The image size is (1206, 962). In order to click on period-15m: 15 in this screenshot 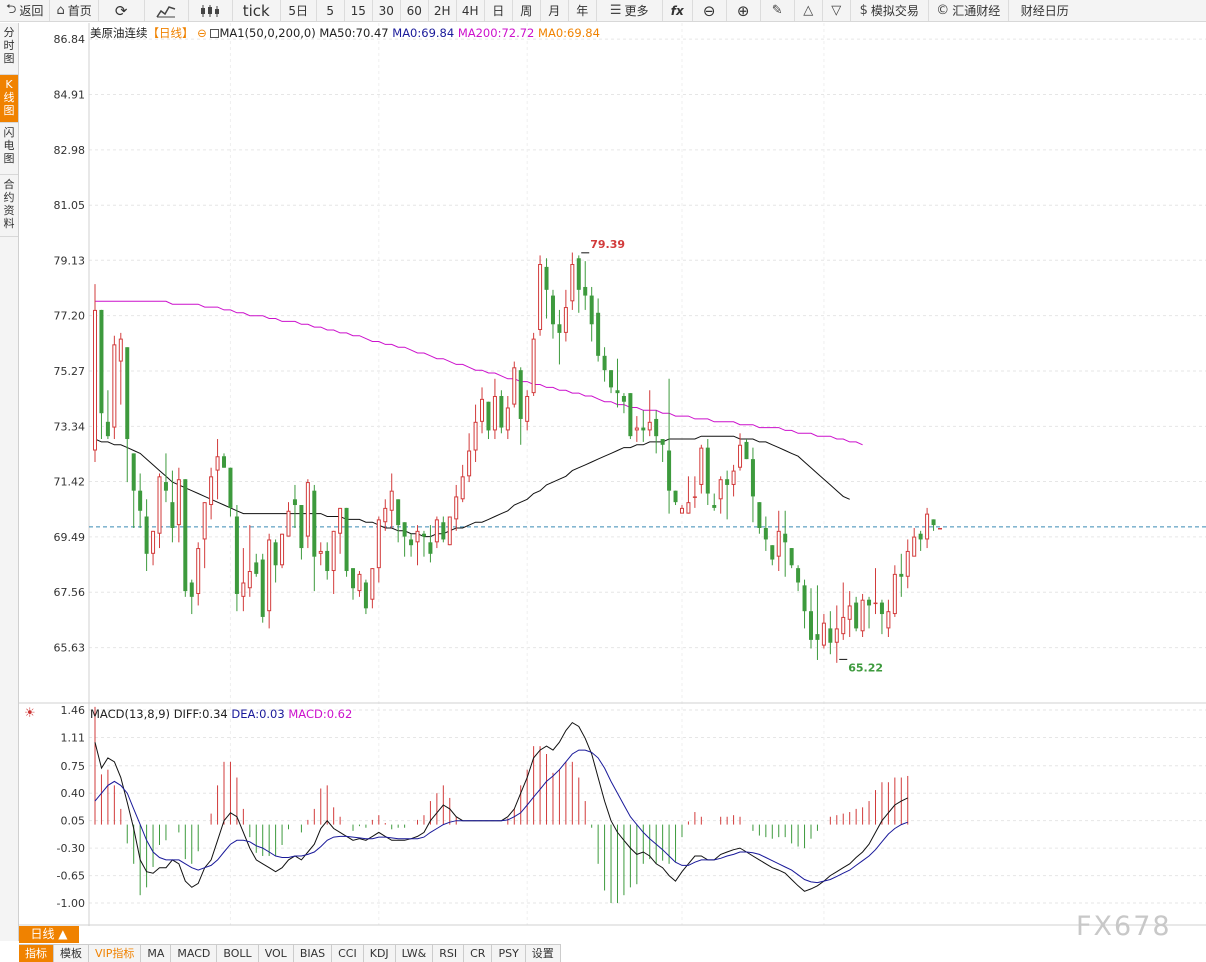, I will do `click(359, 10)`.